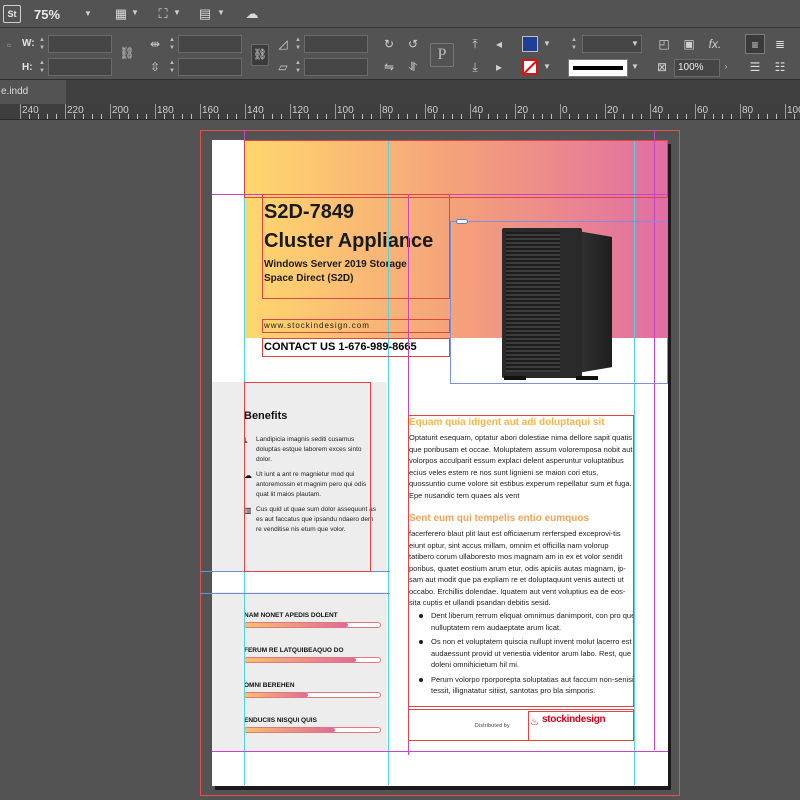  What do you see at coordinates (697, 68) in the screenshot?
I see `opacity-field: 100%` at bounding box center [697, 68].